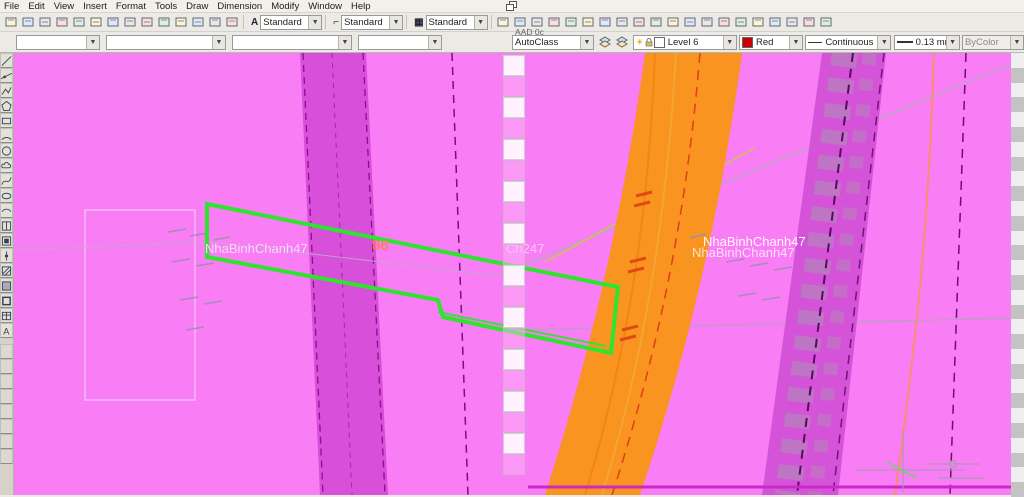  Describe the element at coordinates (6, 240) in the screenshot. I see `make-block-tool-button` at that location.